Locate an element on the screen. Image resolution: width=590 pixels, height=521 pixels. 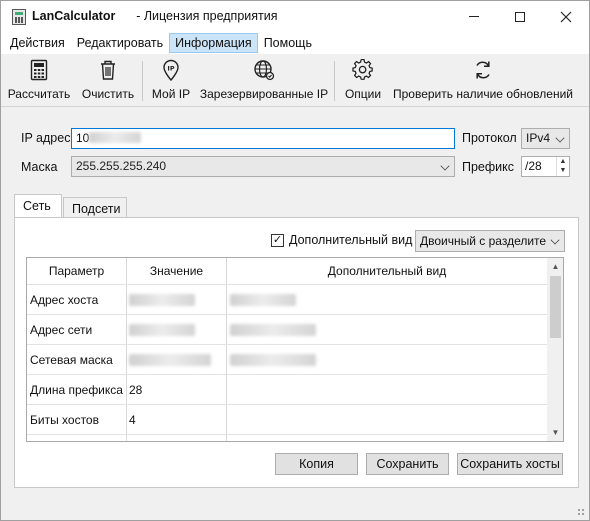
license-text: - Лицензия предприятия is located at coordinates (207, 16).